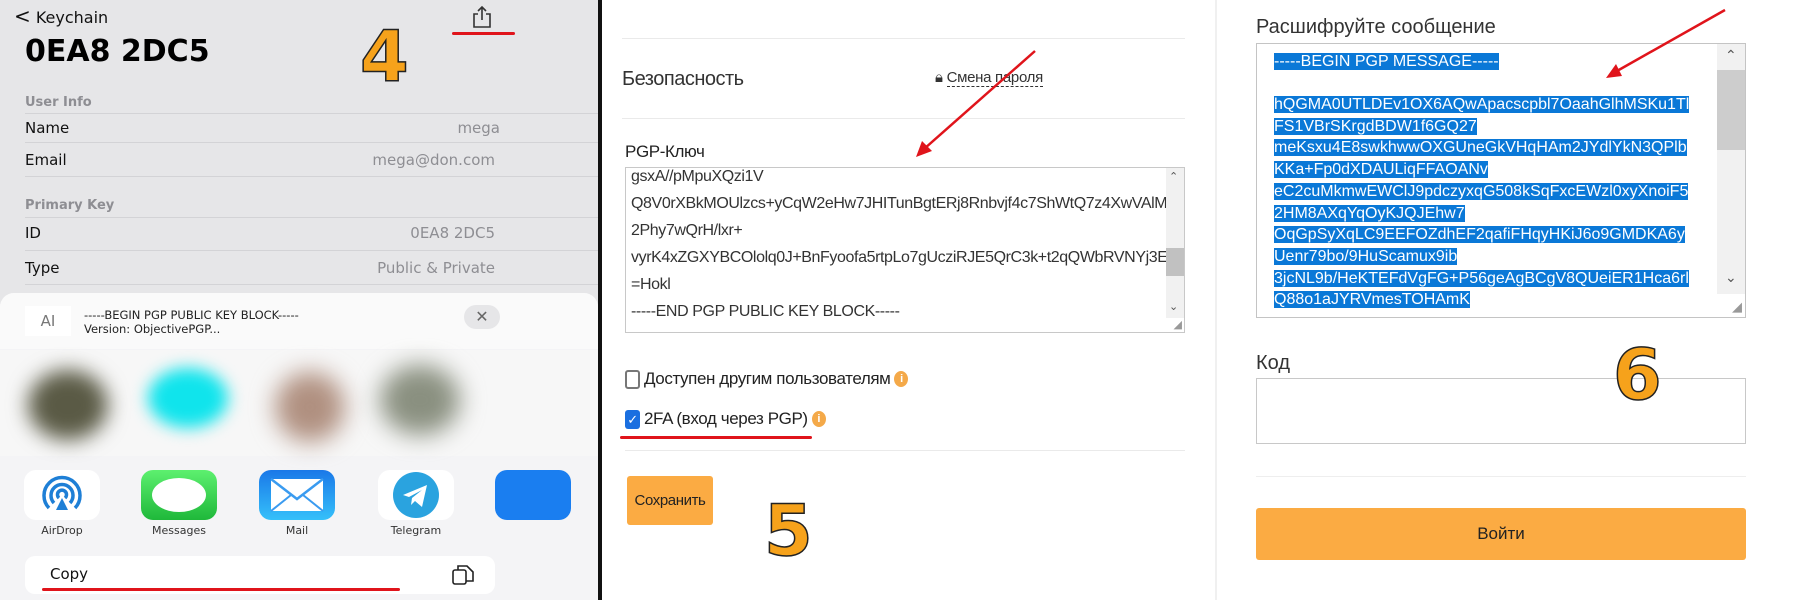 The width and height of the screenshot is (1800, 600). Describe the element at coordinates (61, 16) in the screenshot. I see `back-button: < Keychain` at that location.